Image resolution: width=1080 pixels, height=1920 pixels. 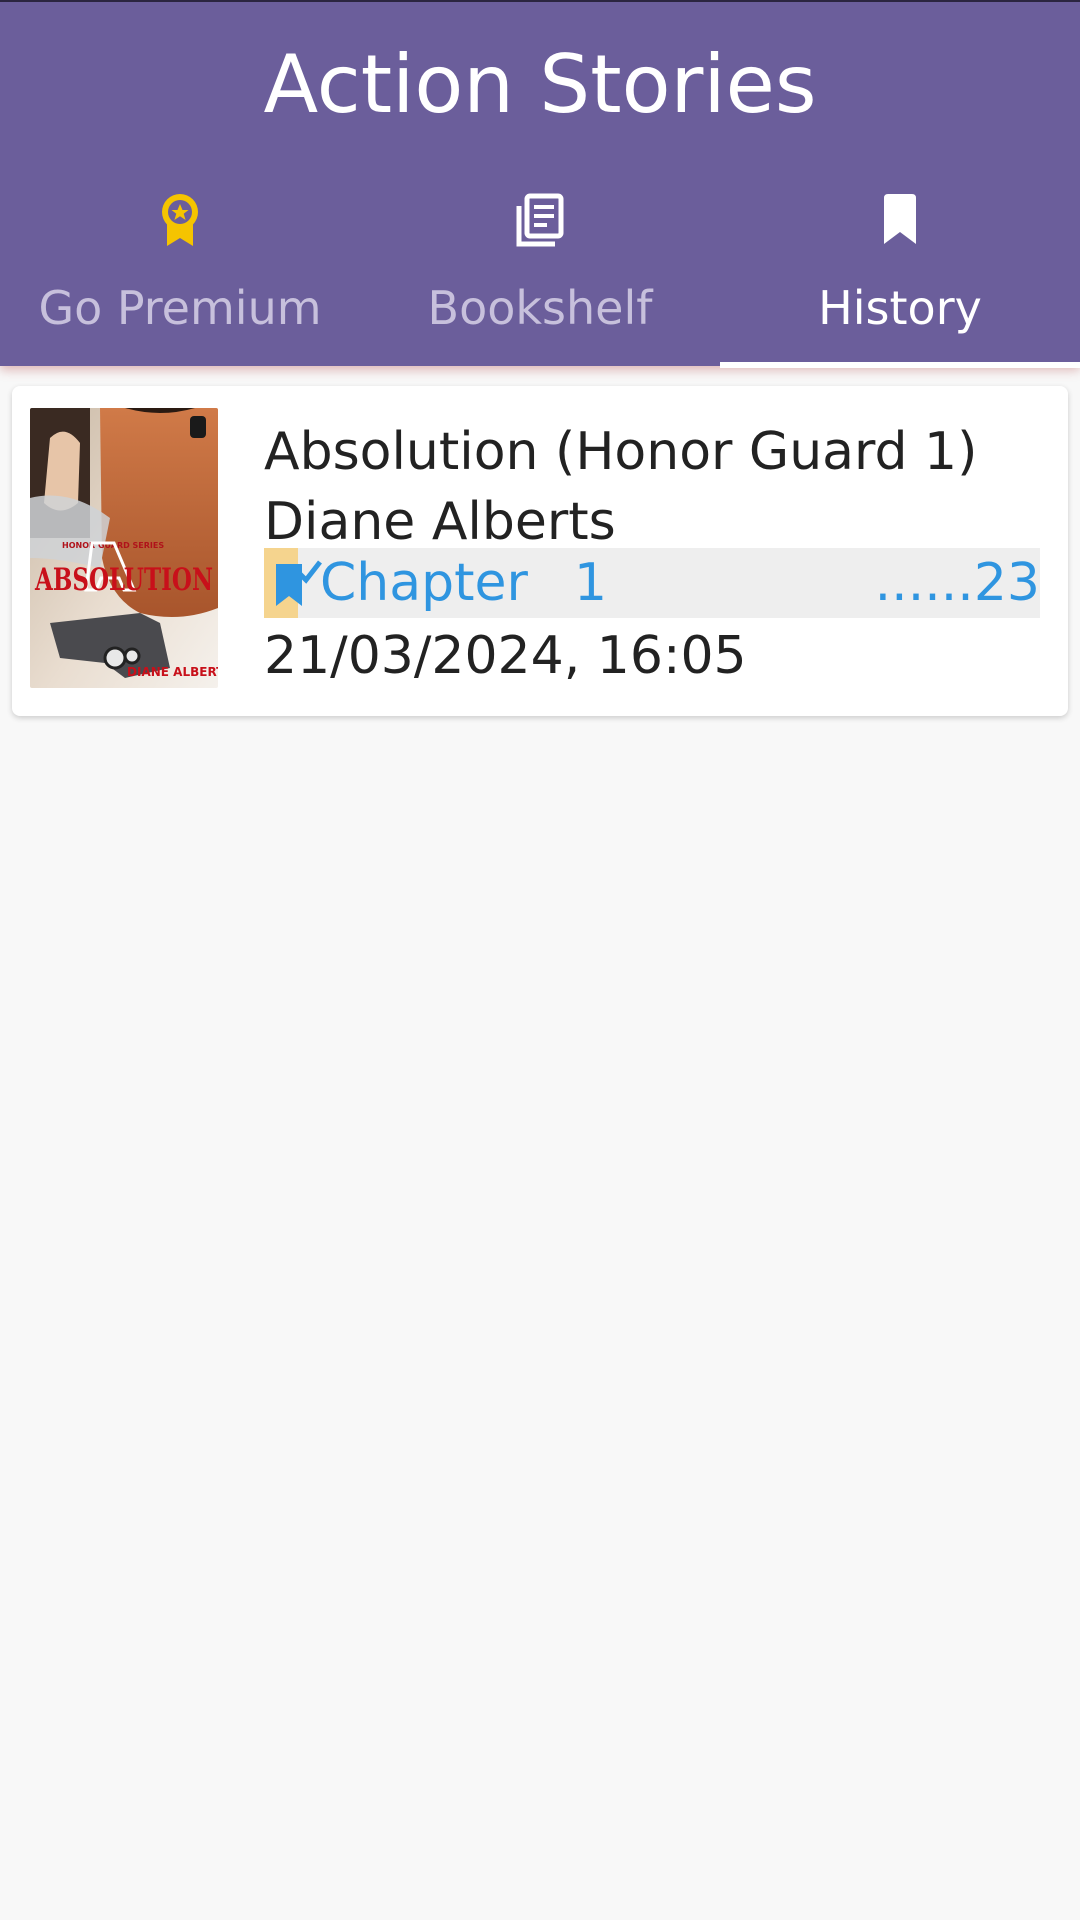 I want to click on chapter-total: ......23, so click(x=957, y=583).